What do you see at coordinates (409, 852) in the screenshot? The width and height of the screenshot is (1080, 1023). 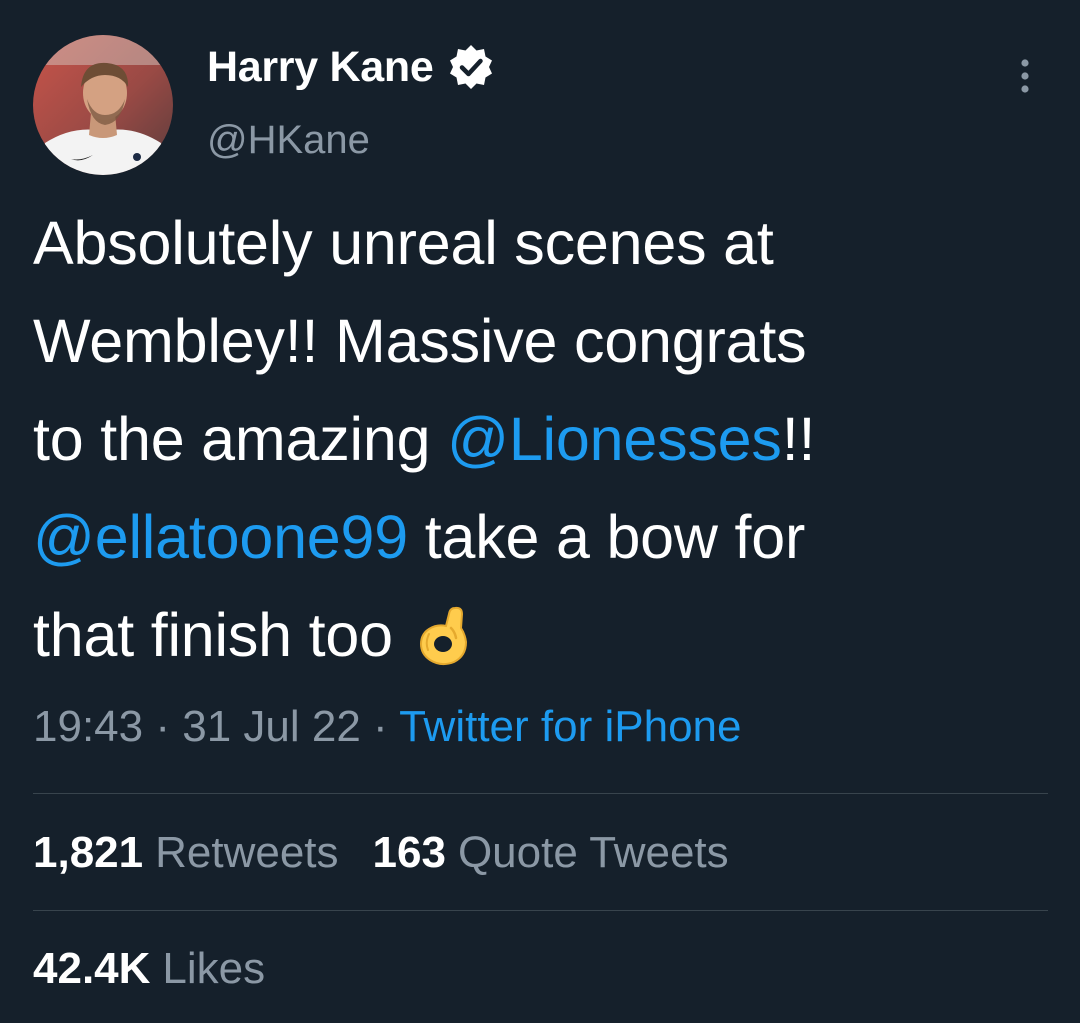 I see `quote-tweets-count: 163` at bounding box center [409, 852].